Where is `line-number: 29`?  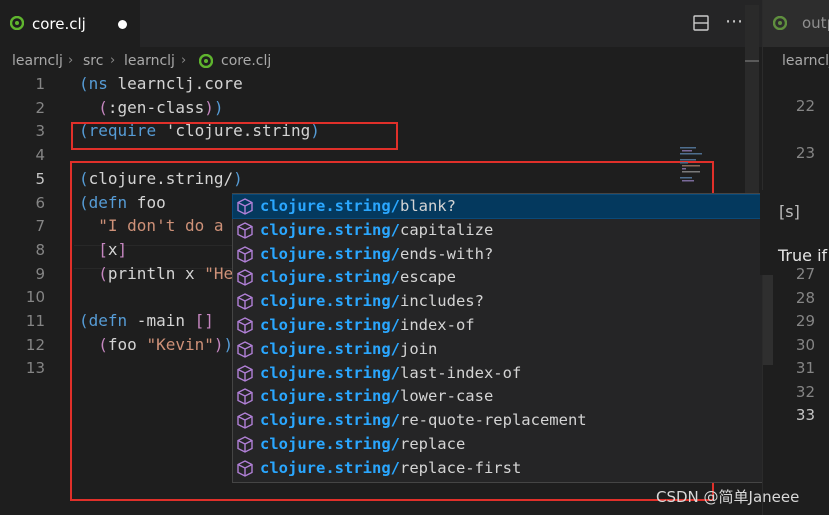 line-number: 29 is located at coordinates (805, 321).